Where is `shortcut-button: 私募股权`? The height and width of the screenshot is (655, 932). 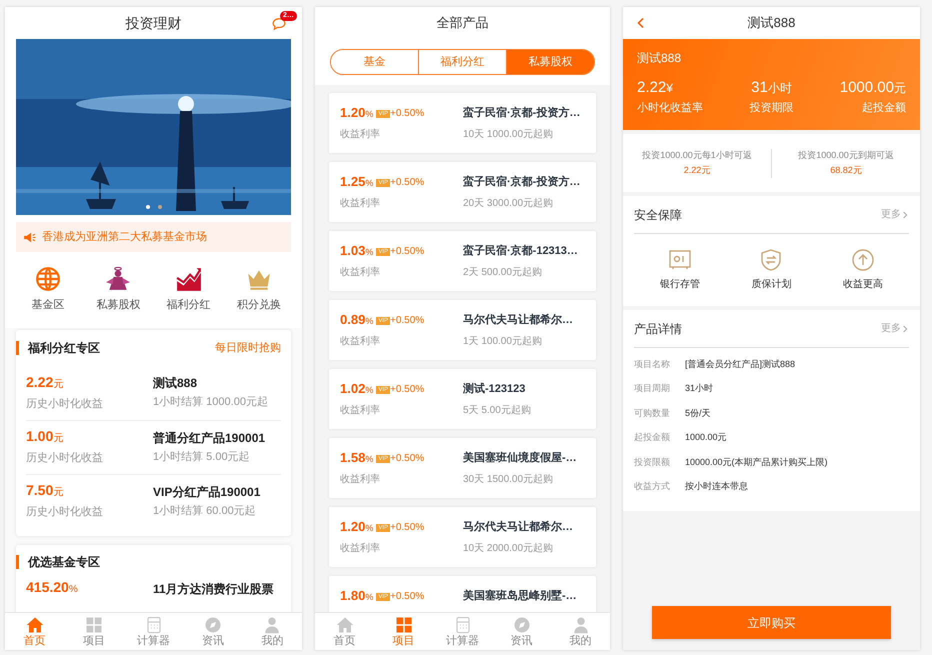 shortcut-button: 私募股权 is located at coordinates (118, 290).